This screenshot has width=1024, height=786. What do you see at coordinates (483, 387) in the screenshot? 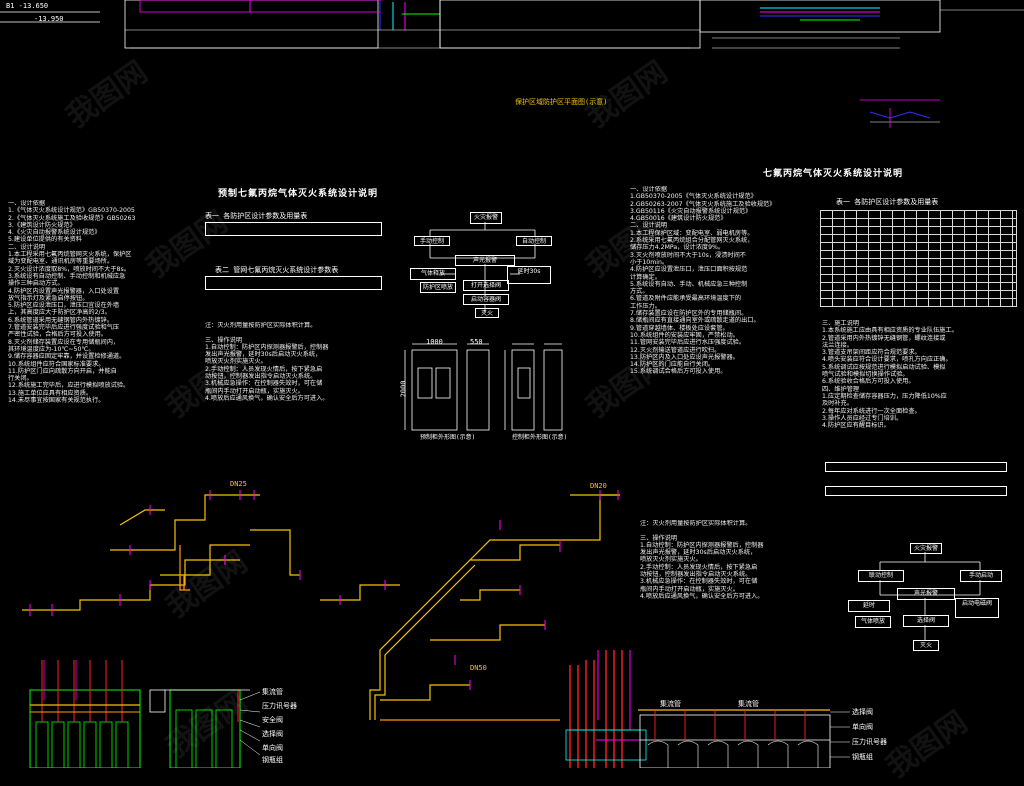
I see `cabinet-drawings` at bounding box center [483, 387].